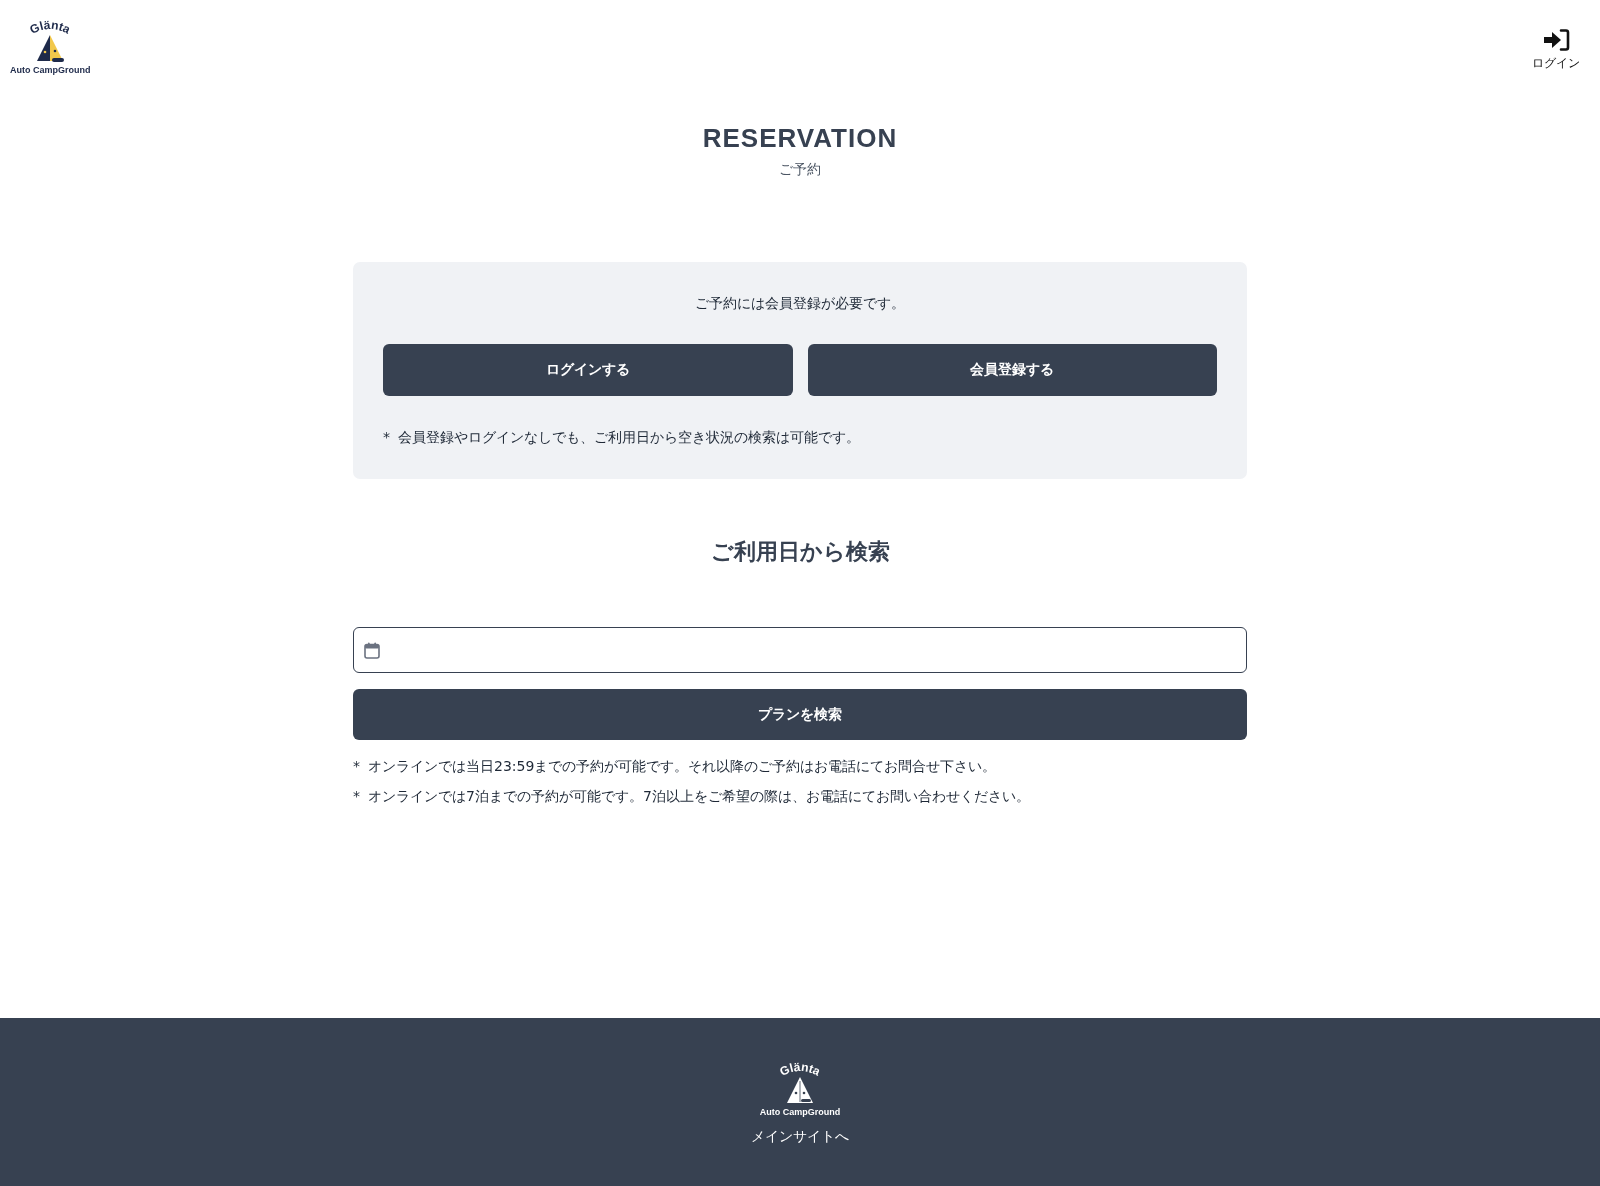 The image size is (1600, 1186). Describe the element at coordinates (800, 303) in the screenshot. I see `membership-message: ご予約には会員登録が必要です。` at that location.